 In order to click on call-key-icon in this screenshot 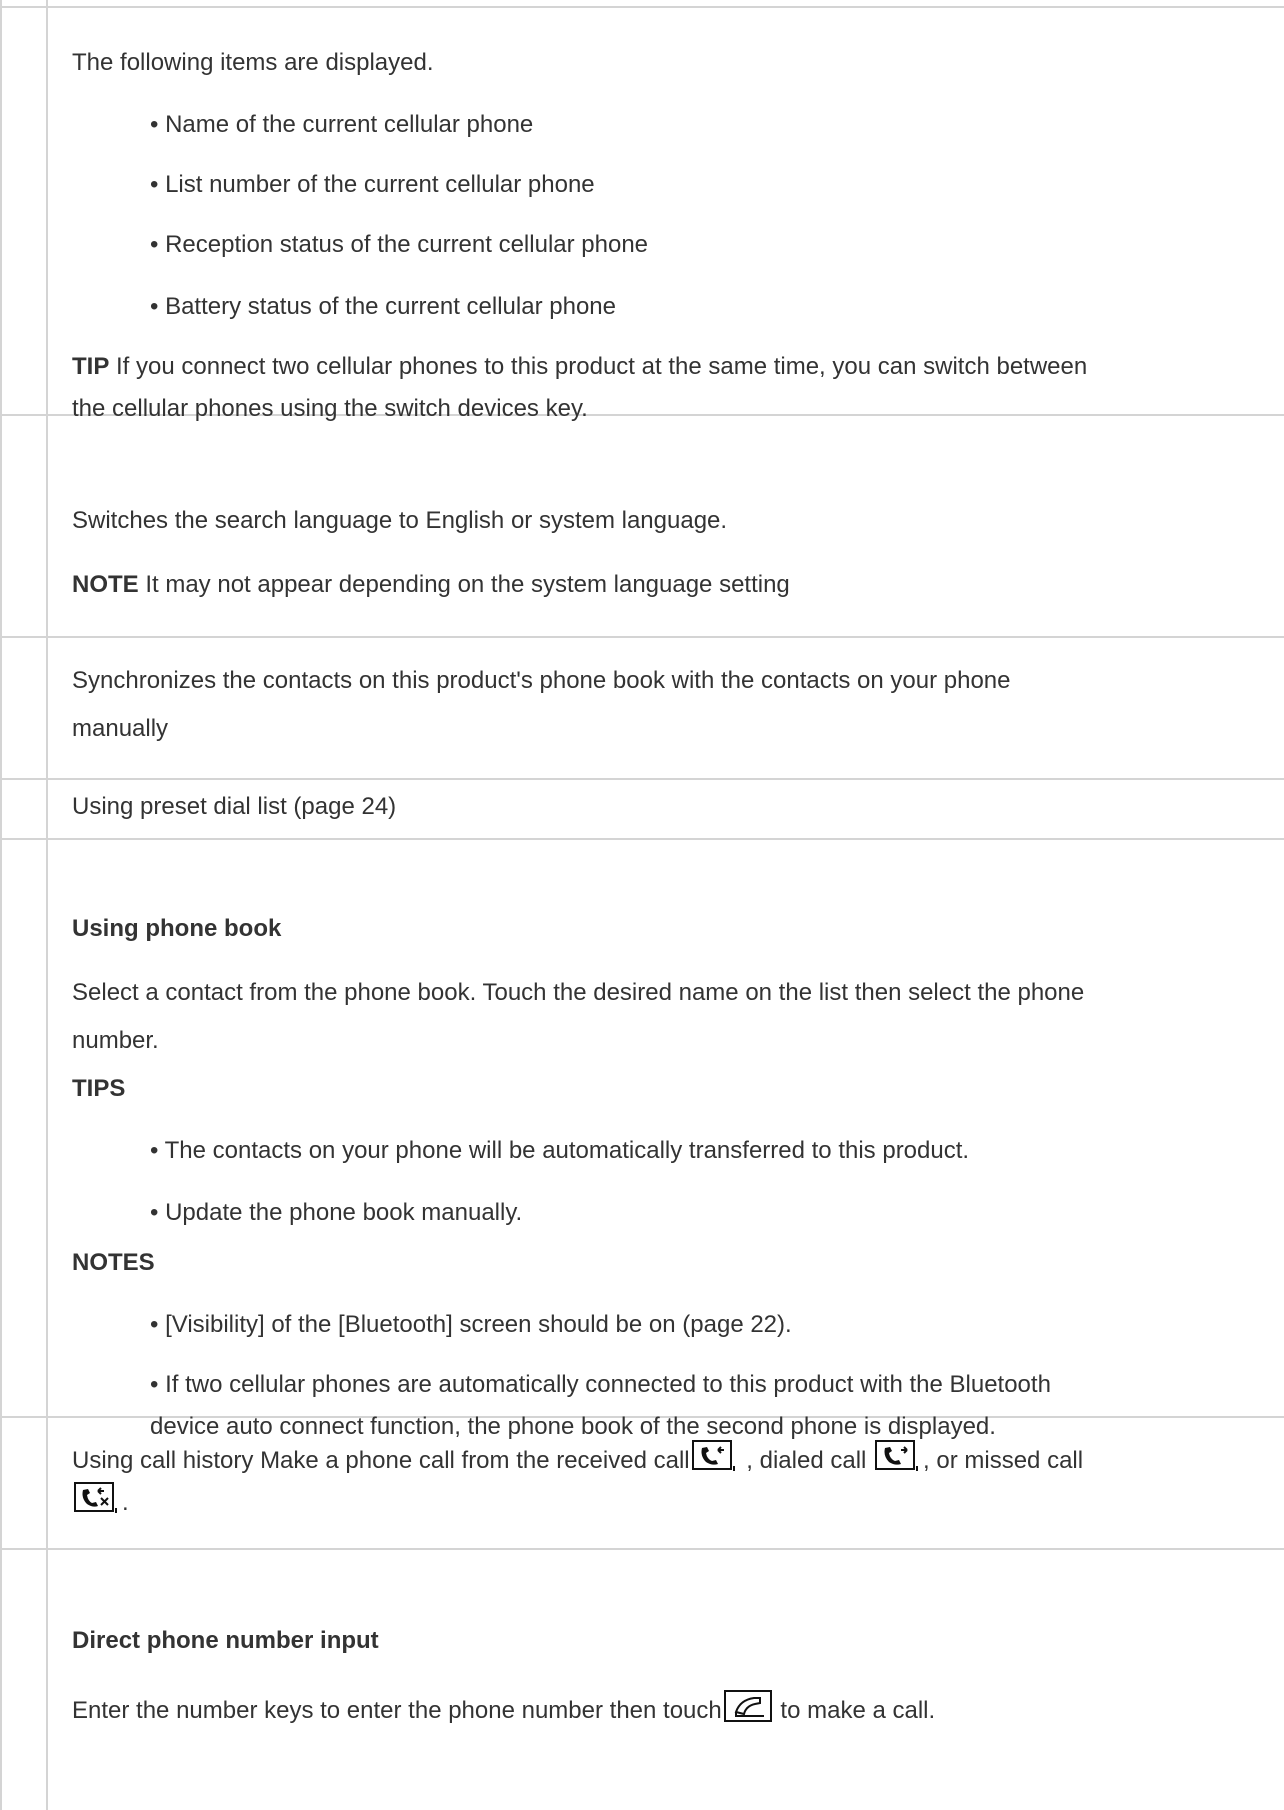, I will do `click(747, 1711)`.